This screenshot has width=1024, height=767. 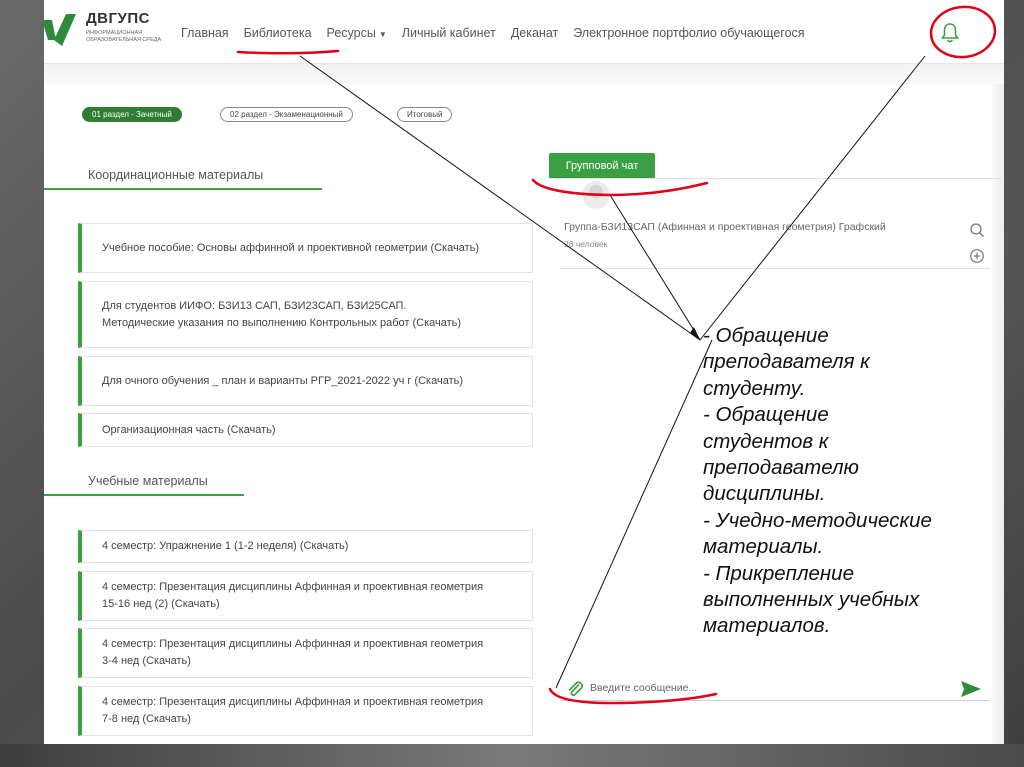 I want to click on message-input, so click(x=770, y=688).